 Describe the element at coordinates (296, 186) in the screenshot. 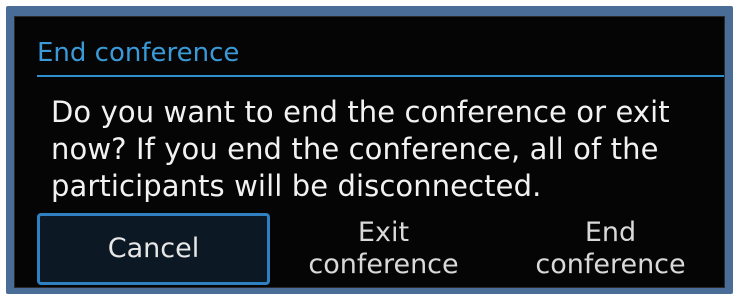

I see `message-line-3: participants will be disconnected.` at that location.